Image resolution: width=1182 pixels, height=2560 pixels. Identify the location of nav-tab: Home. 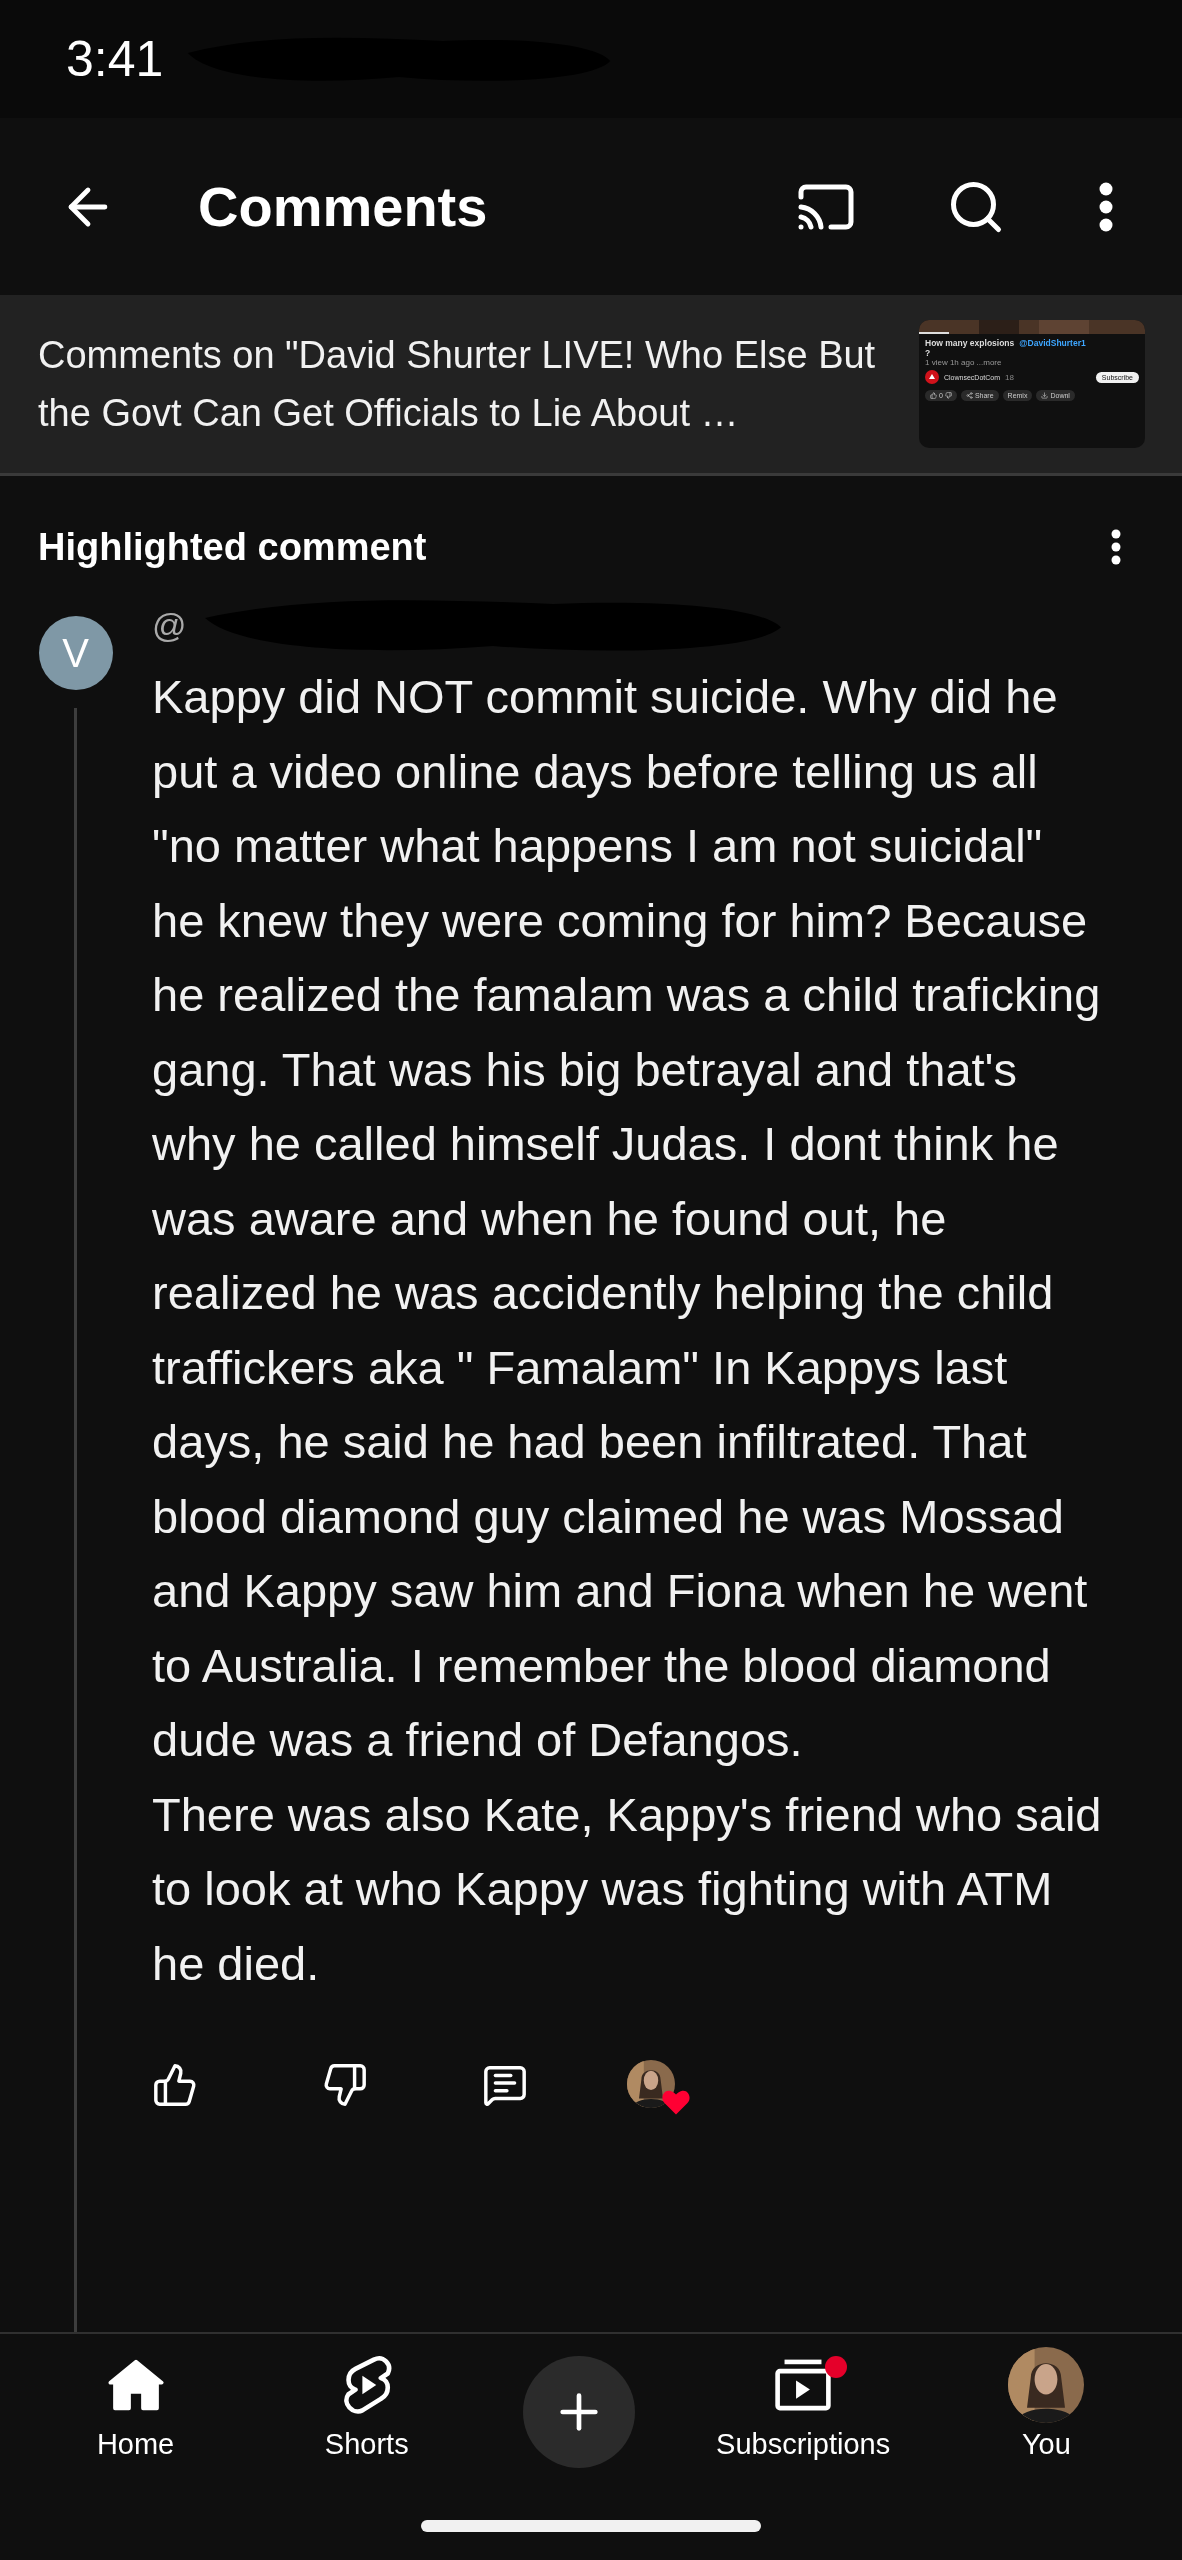
(135, 2402).